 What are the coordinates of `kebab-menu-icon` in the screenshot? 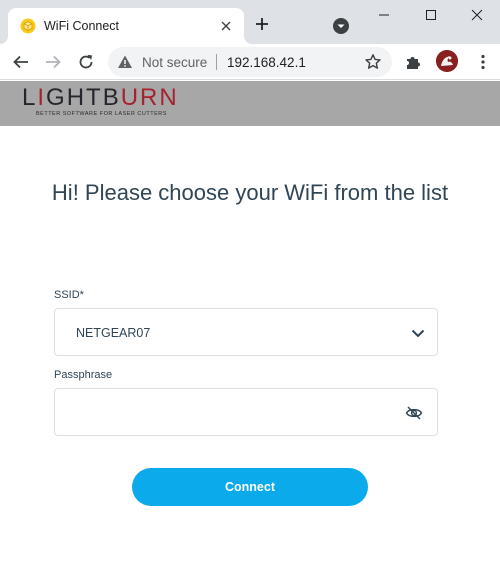 It's located at (483, 62).